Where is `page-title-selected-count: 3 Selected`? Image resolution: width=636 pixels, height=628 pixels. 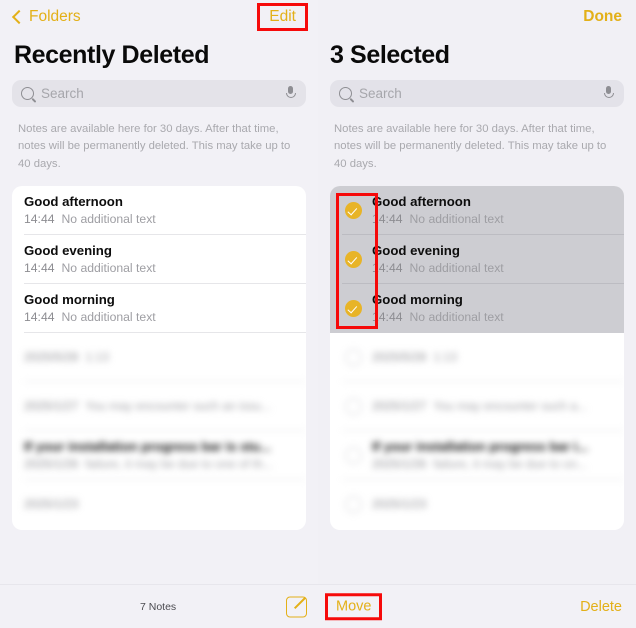 page-title-selected-count: 3 Selected is located at coordinates (390, 55).